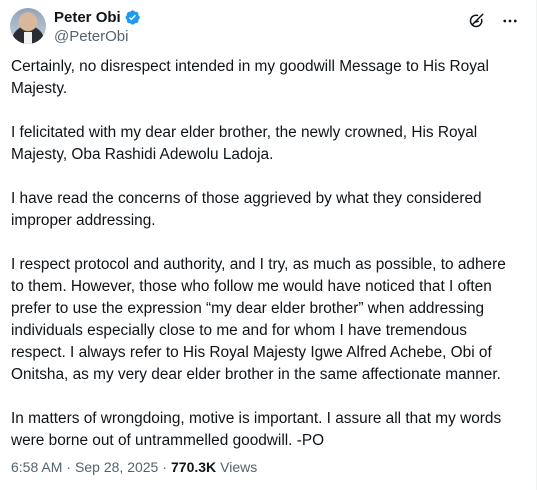 The width and height of the screenshot is (537, 490). Describe the element at coordinates (36, 467) in the screenshot. I see `tweet-time: 6:58 AM` at that location.